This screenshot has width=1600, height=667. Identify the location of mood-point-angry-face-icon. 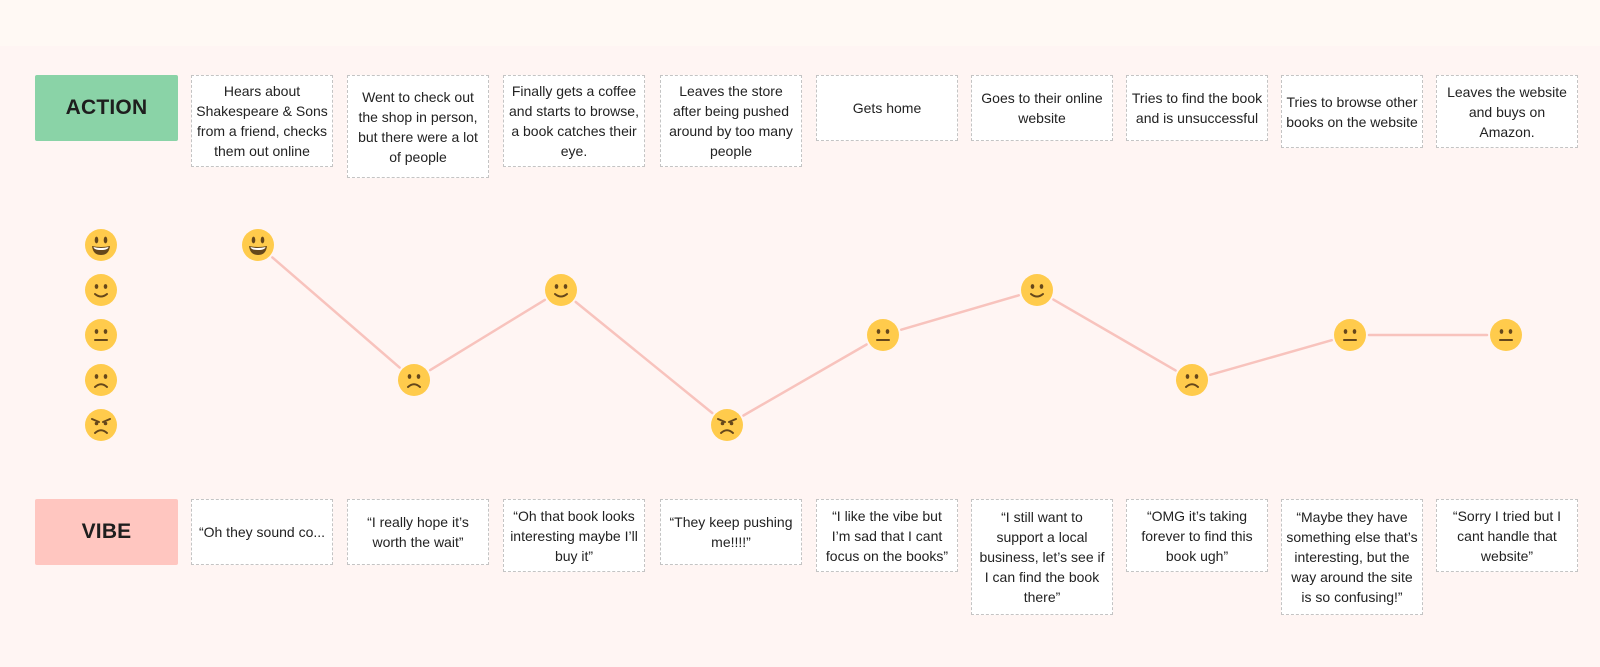
(727, 425).